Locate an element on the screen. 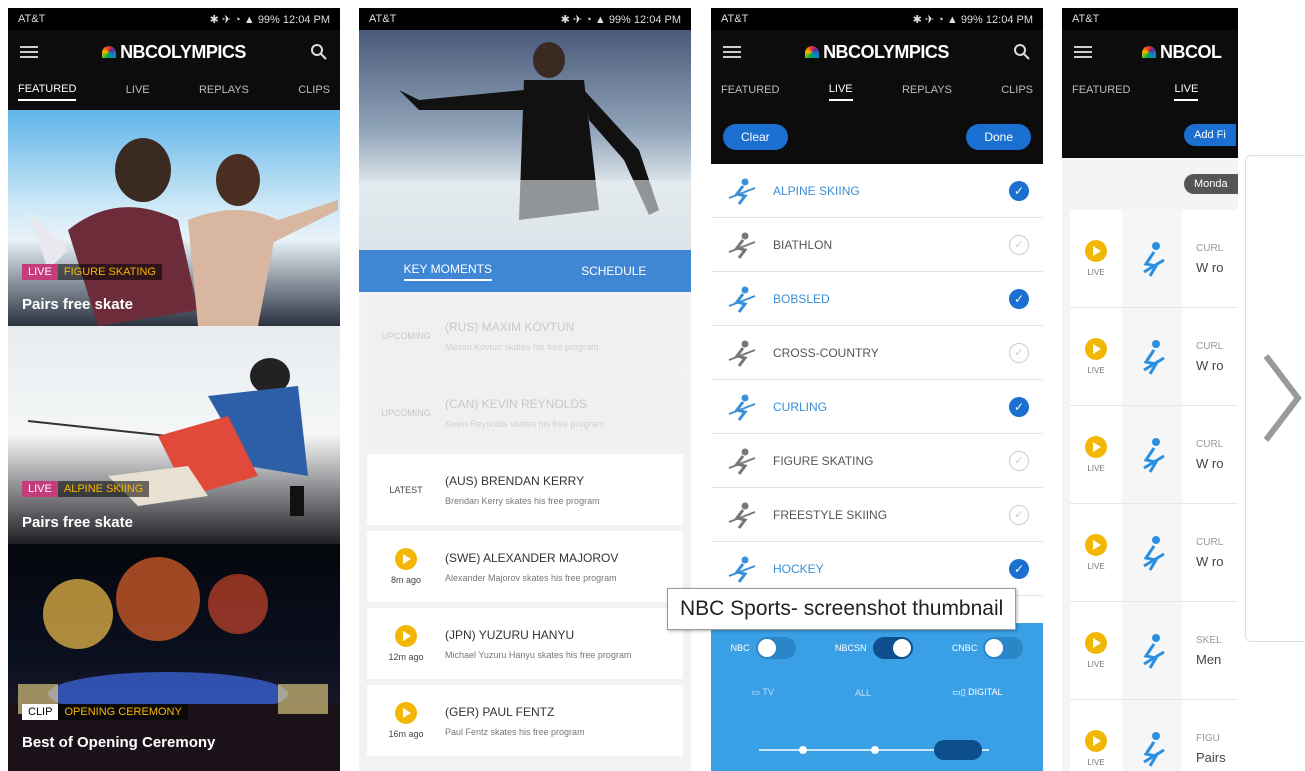  digital-device-option: ▭▯ DIGITAL is located at coordinates (977, 692).